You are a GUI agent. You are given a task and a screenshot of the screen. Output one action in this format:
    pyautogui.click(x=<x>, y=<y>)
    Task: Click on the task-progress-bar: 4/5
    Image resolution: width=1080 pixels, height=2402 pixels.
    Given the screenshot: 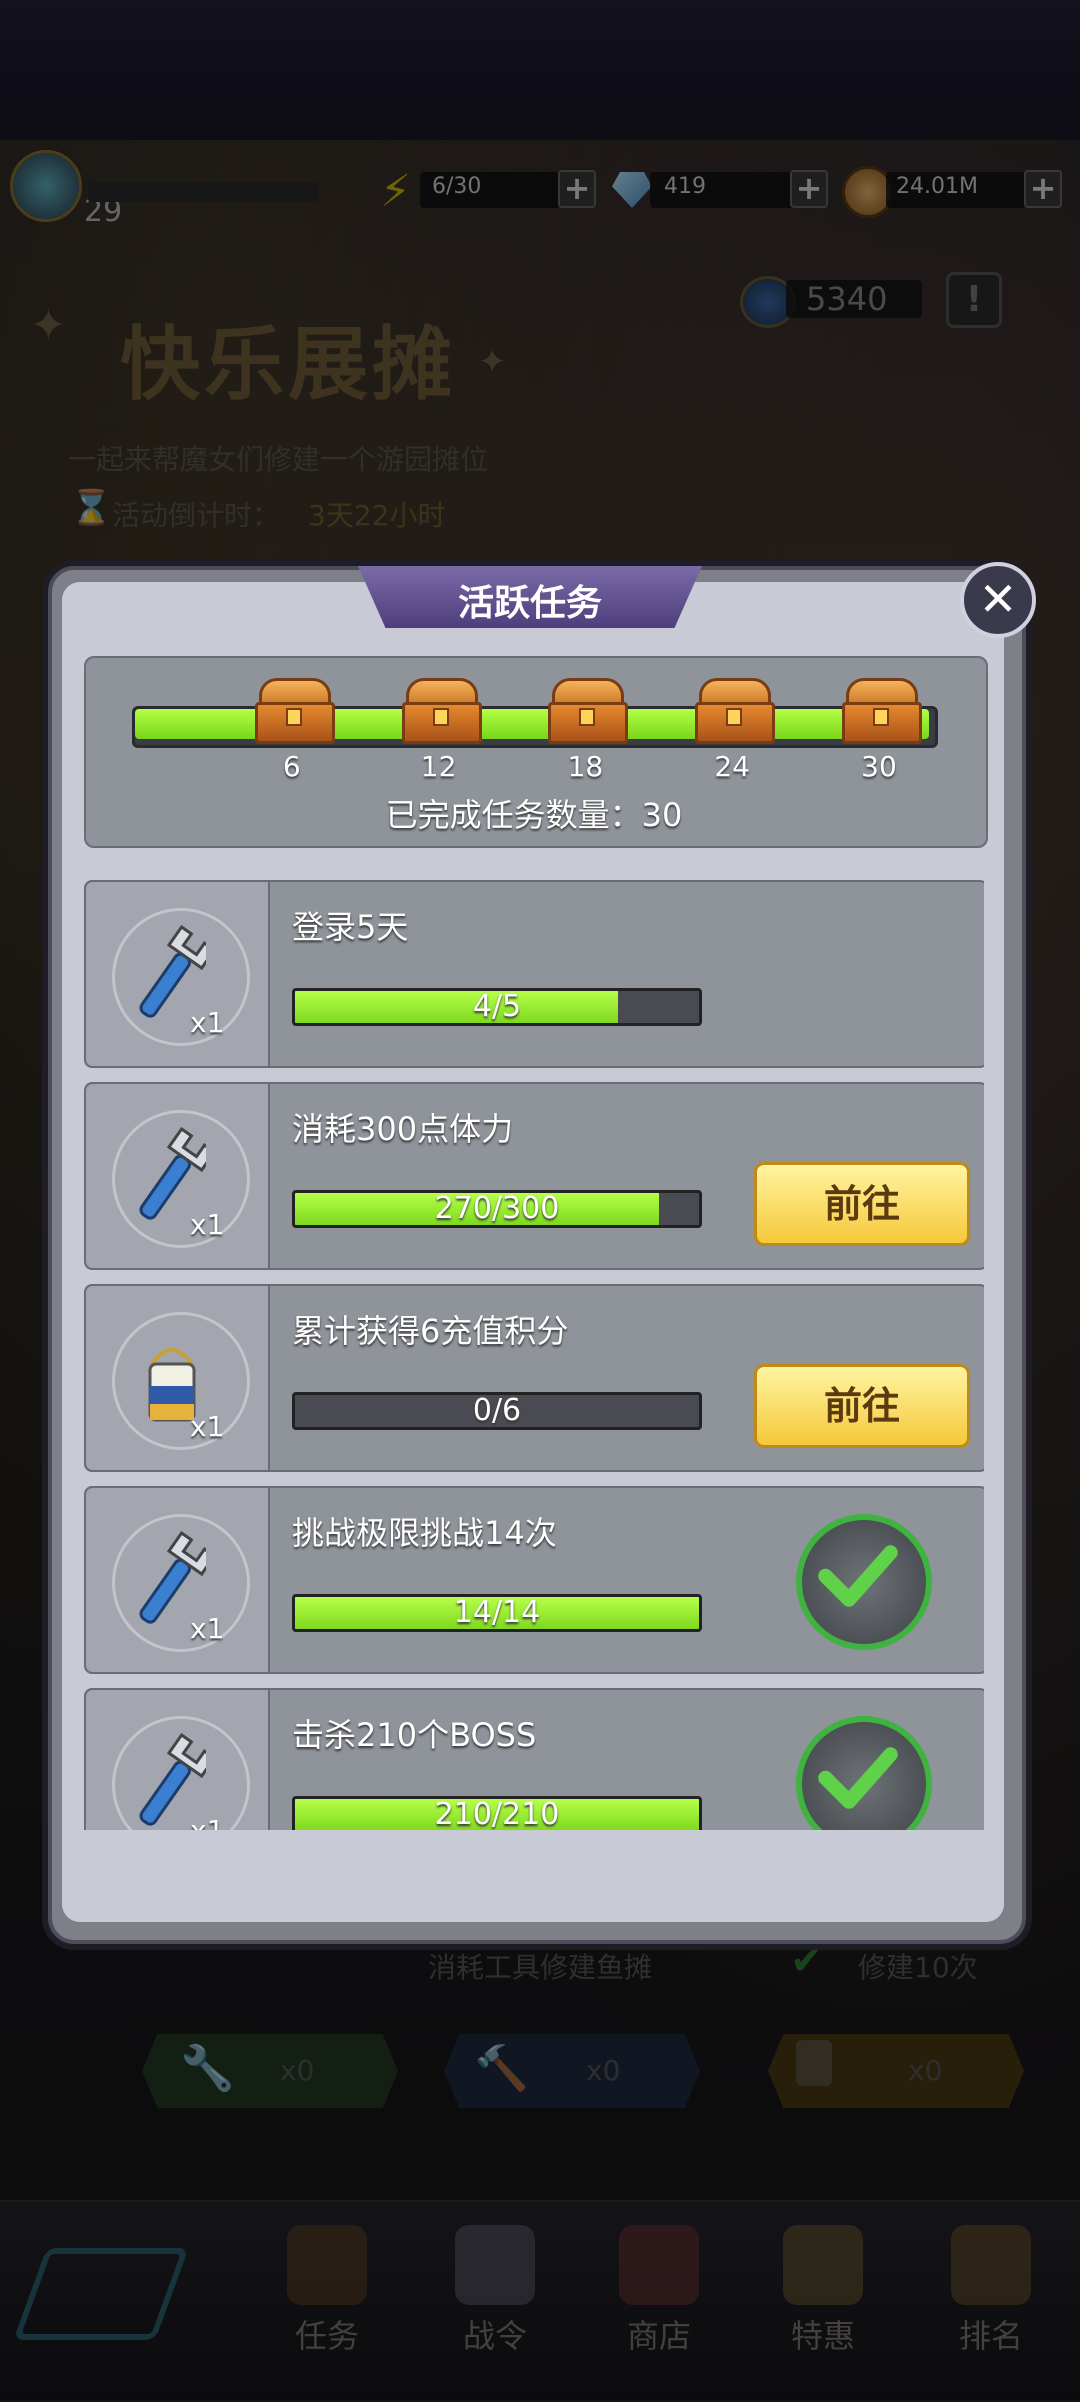 What is the action you would take?
    pyautogui.click(x=497, y=1007)
    